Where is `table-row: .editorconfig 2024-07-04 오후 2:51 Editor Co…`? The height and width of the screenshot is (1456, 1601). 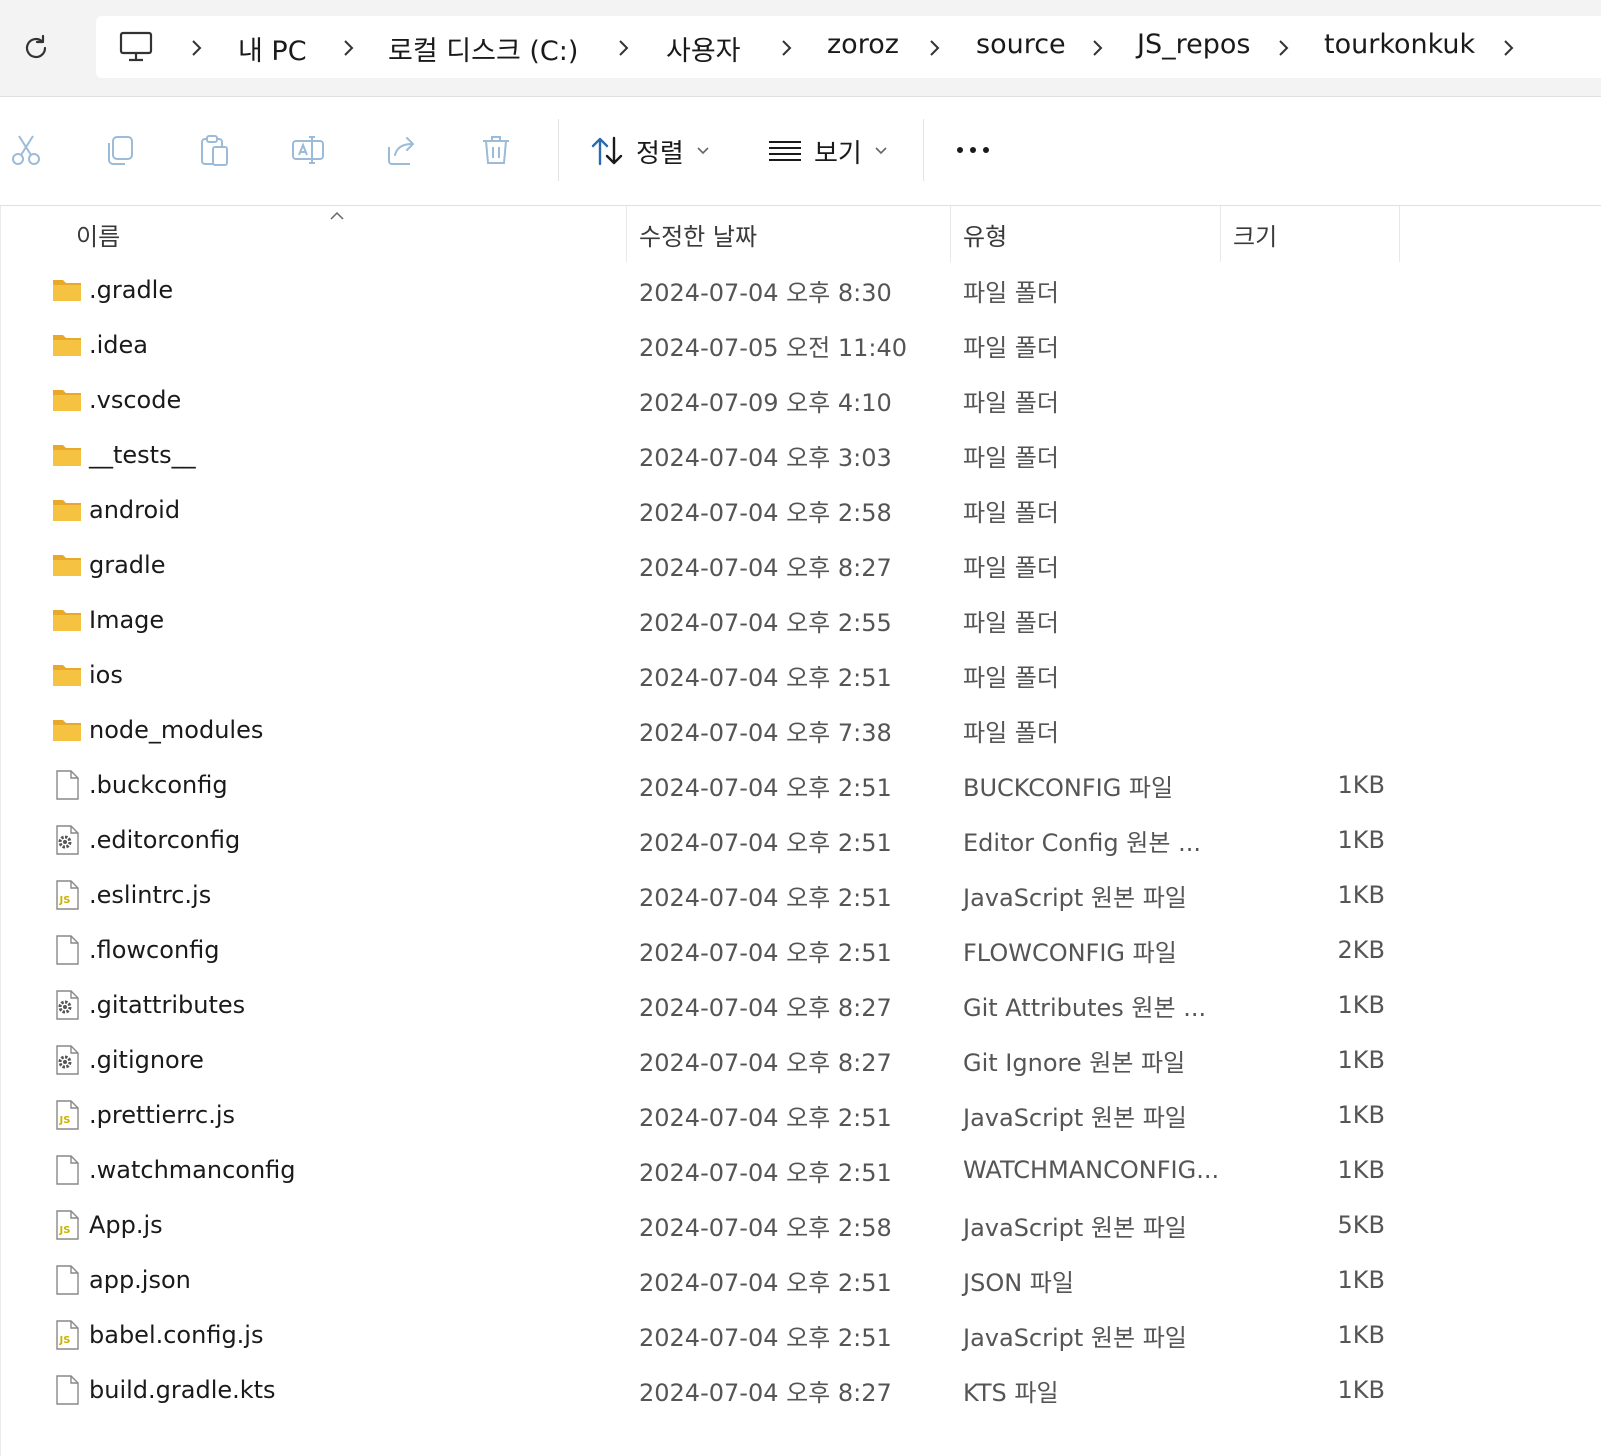 table-row: .editorconfig 2024-07-04 오후 2:51 Editor Co… is located at coordinates (801, 840).